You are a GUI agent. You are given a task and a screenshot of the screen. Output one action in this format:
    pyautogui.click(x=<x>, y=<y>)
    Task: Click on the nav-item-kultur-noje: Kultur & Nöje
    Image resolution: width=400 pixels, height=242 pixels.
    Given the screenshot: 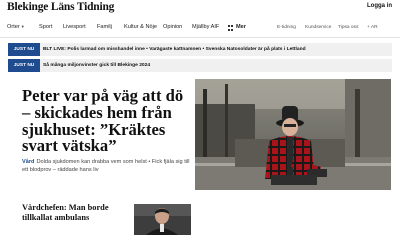 What is the action you would take?
    pyautogui.click(x=140, y=27)
    